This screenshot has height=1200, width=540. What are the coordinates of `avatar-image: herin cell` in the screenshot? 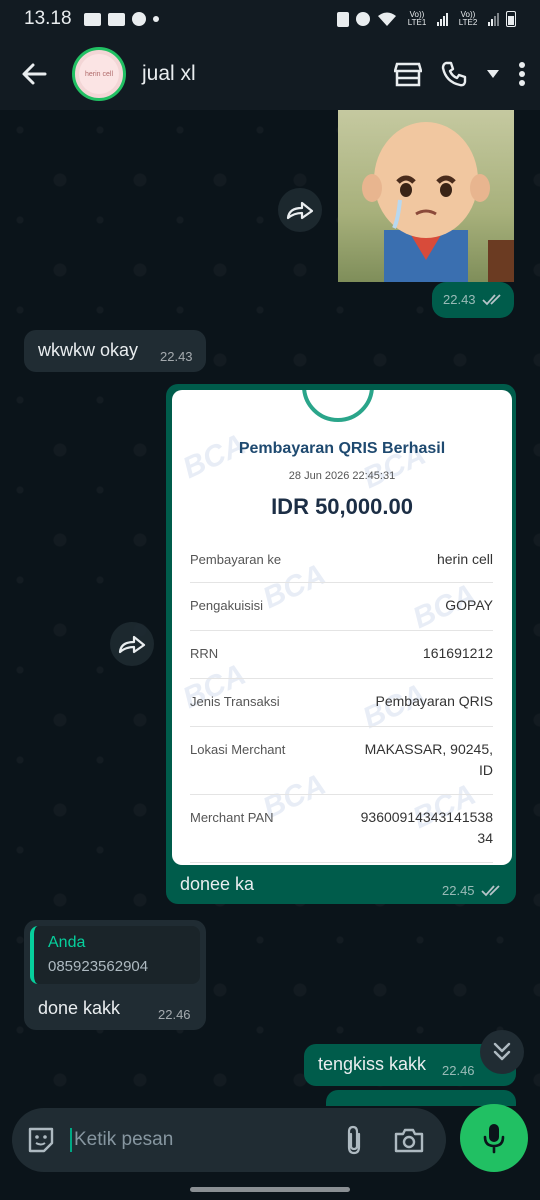 It's located at (99, 74).